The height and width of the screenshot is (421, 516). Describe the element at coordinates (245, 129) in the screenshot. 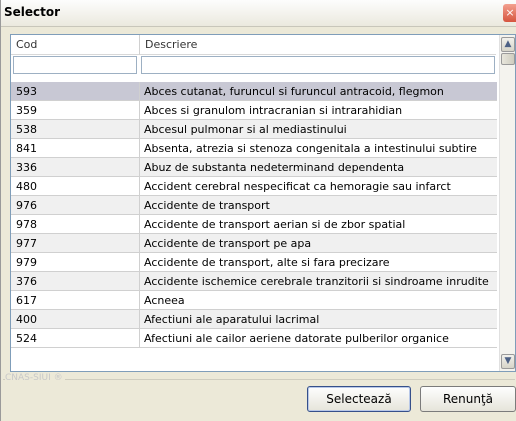

I see `cell-descriere: Abcesul pulmonar si al mediastinului` at that location.